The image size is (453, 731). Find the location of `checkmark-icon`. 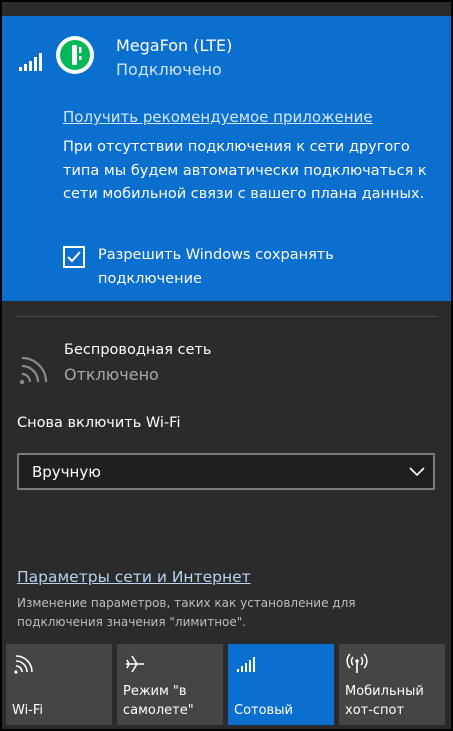

checkmark-icon is located at coordinates (74, 257).